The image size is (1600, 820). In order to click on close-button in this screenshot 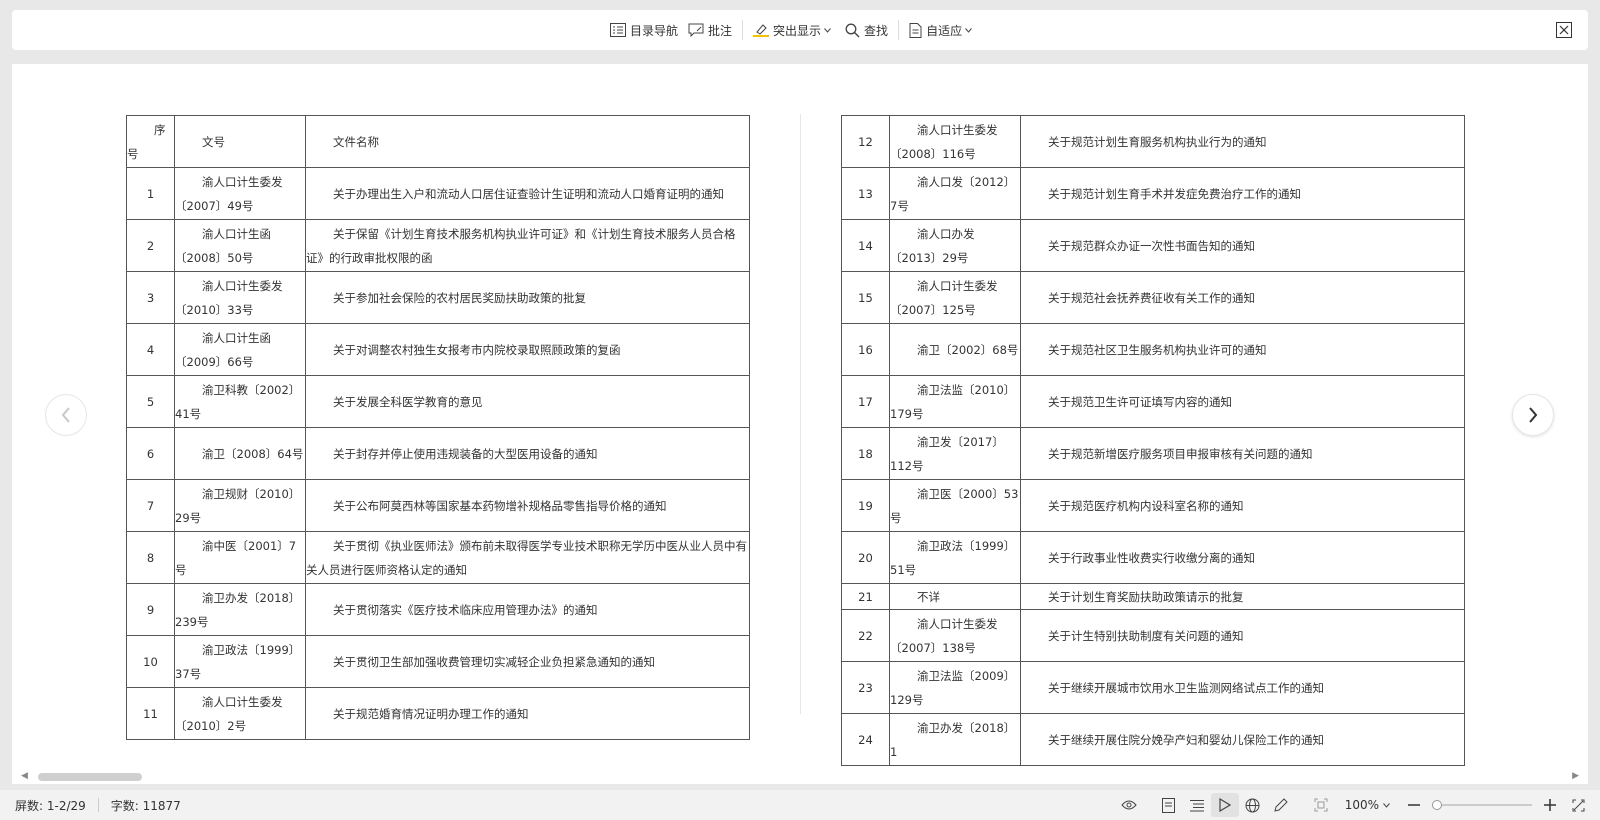, I will do `click(1564, 30)`.